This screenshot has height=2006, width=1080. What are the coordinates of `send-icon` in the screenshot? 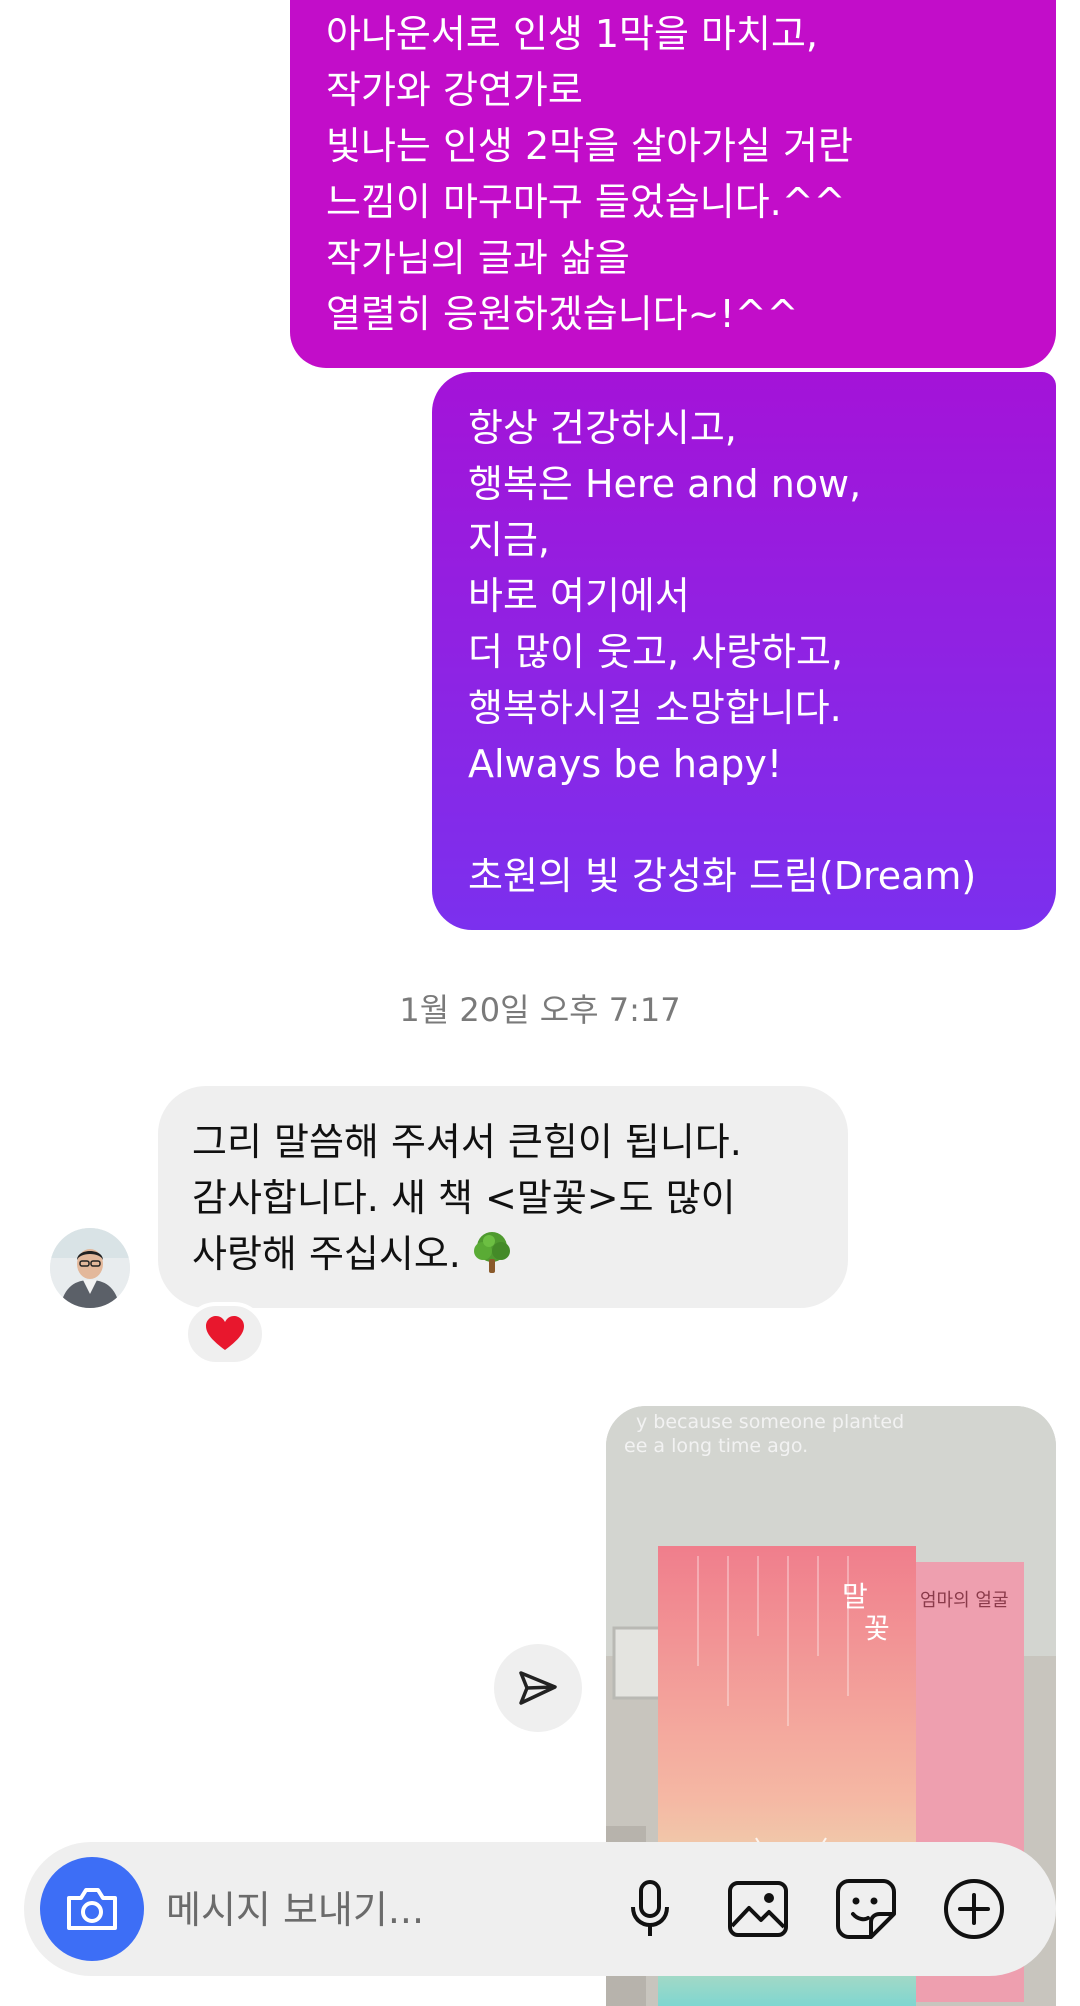 It's located at (538, 1688).